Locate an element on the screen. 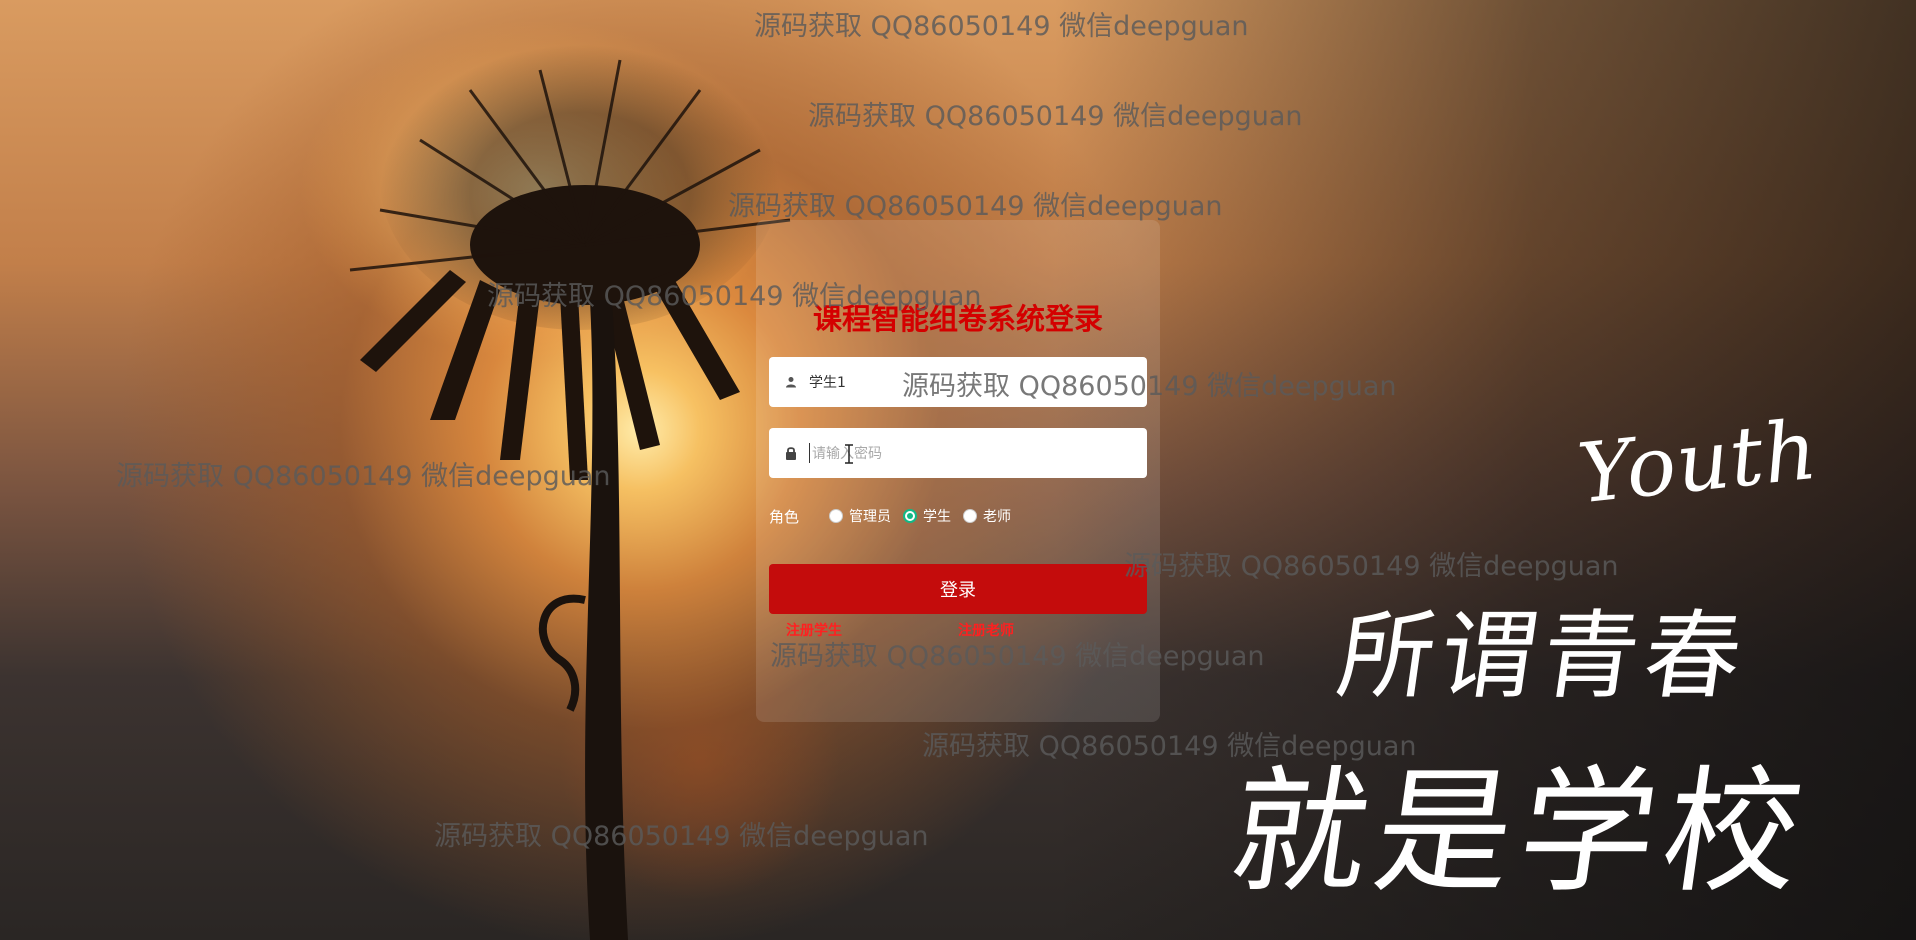  role-option-admin: 管理员 is located at coordinates (860, 516).